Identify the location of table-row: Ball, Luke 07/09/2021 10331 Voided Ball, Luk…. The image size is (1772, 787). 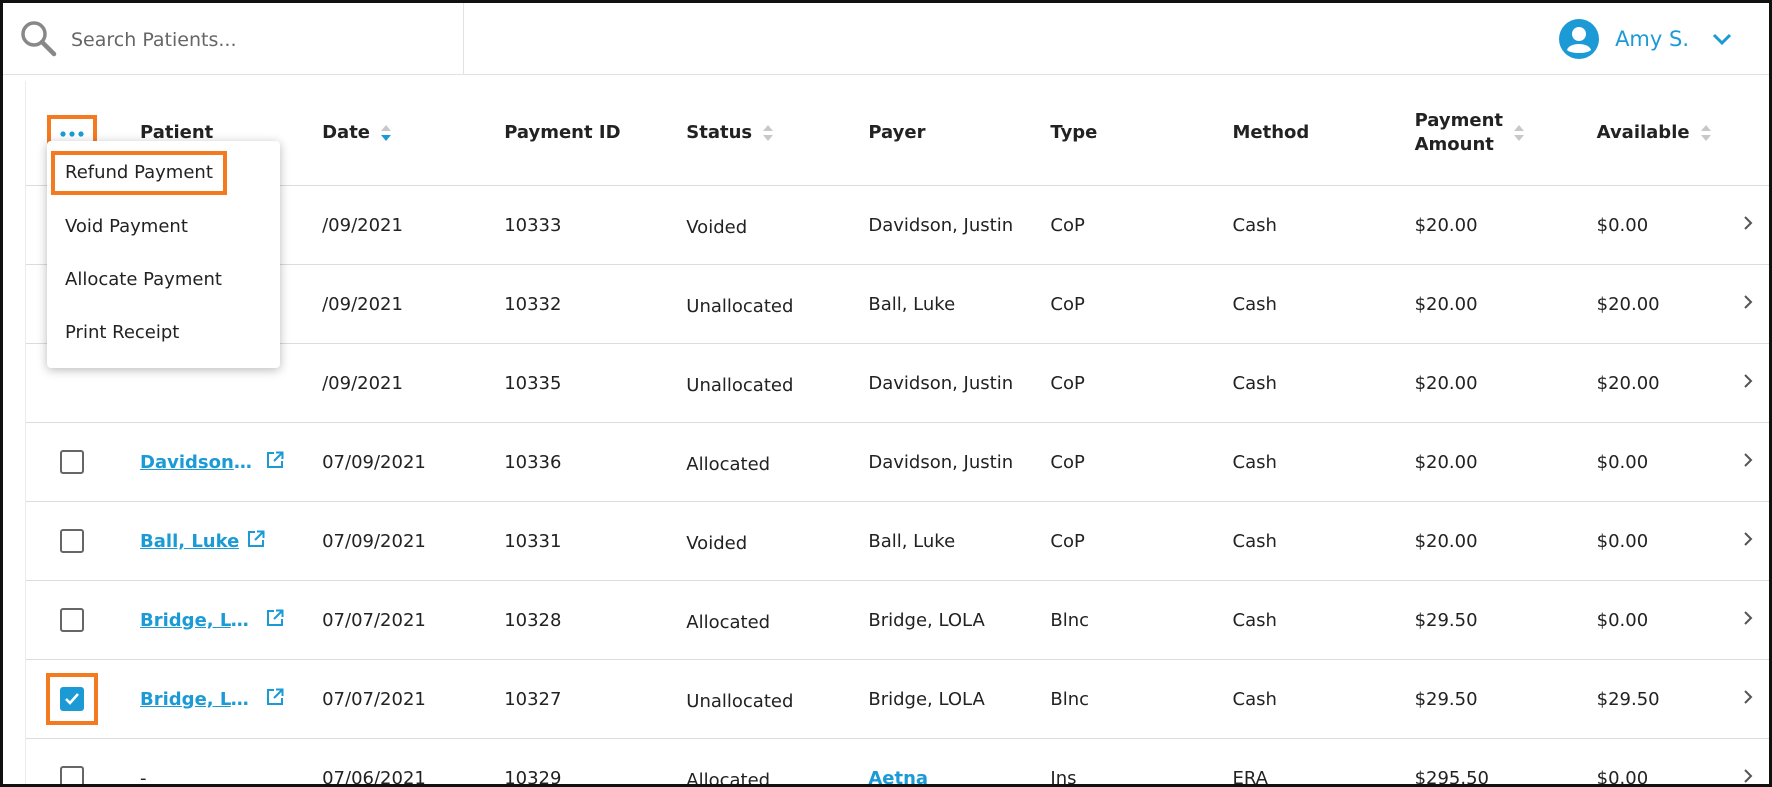
(897, 541).